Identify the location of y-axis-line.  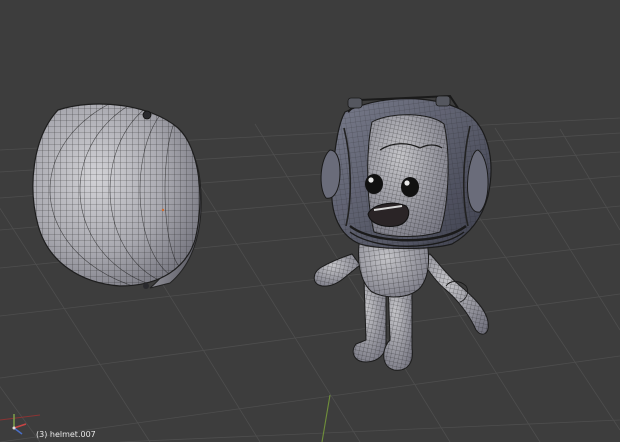
(326, 418).